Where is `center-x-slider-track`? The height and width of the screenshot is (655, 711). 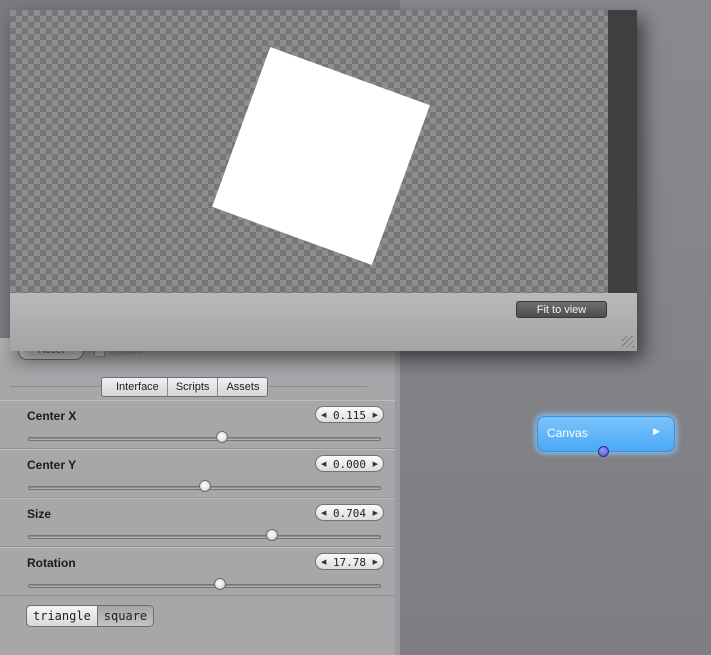
center-x-slider-track is located at coordinates (204, 439).